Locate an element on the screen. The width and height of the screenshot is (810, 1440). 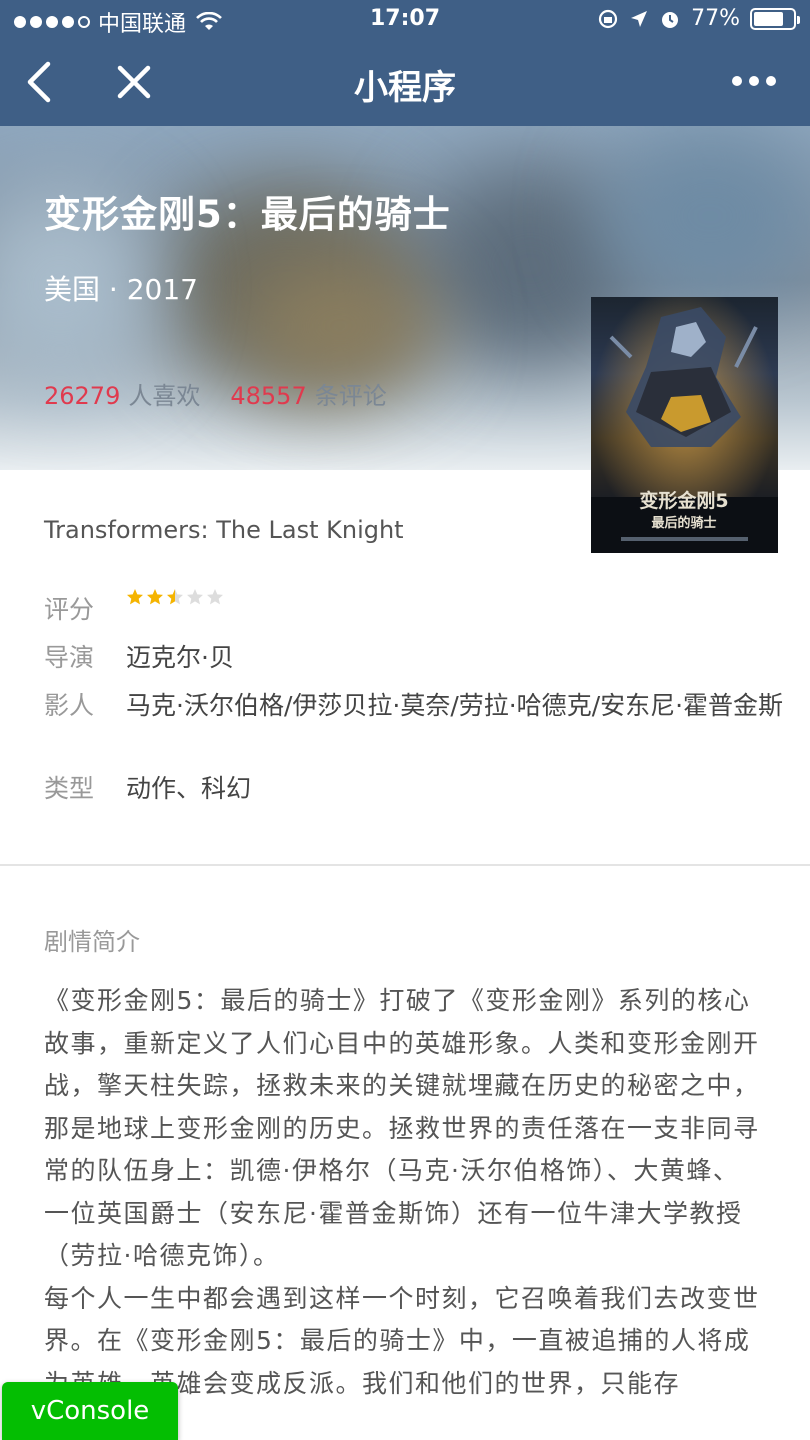
movie-meta: 美国 · 2017 is located at coordinates (121, 289).